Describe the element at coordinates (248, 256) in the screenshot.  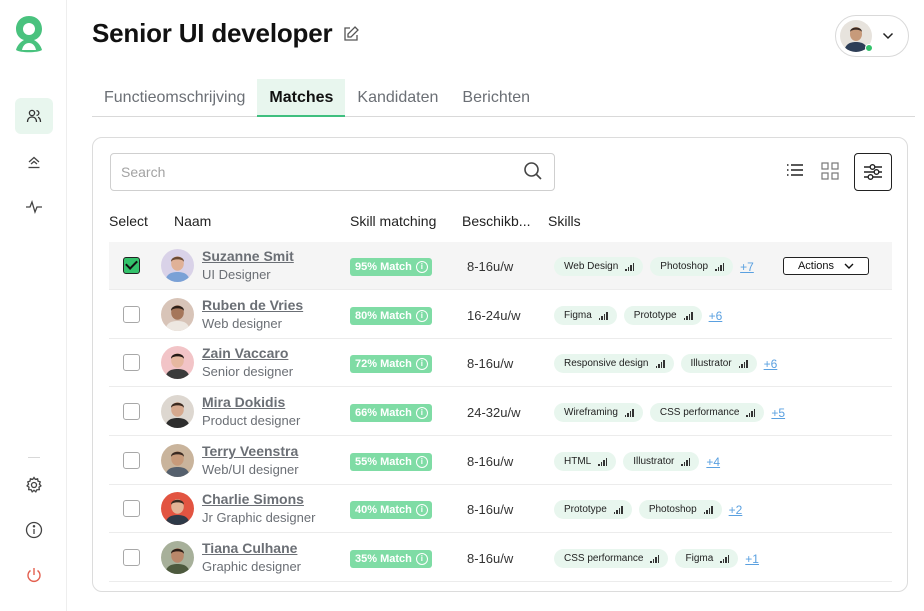
I see `candidate-name-link: Suzanne Smit` at that location.